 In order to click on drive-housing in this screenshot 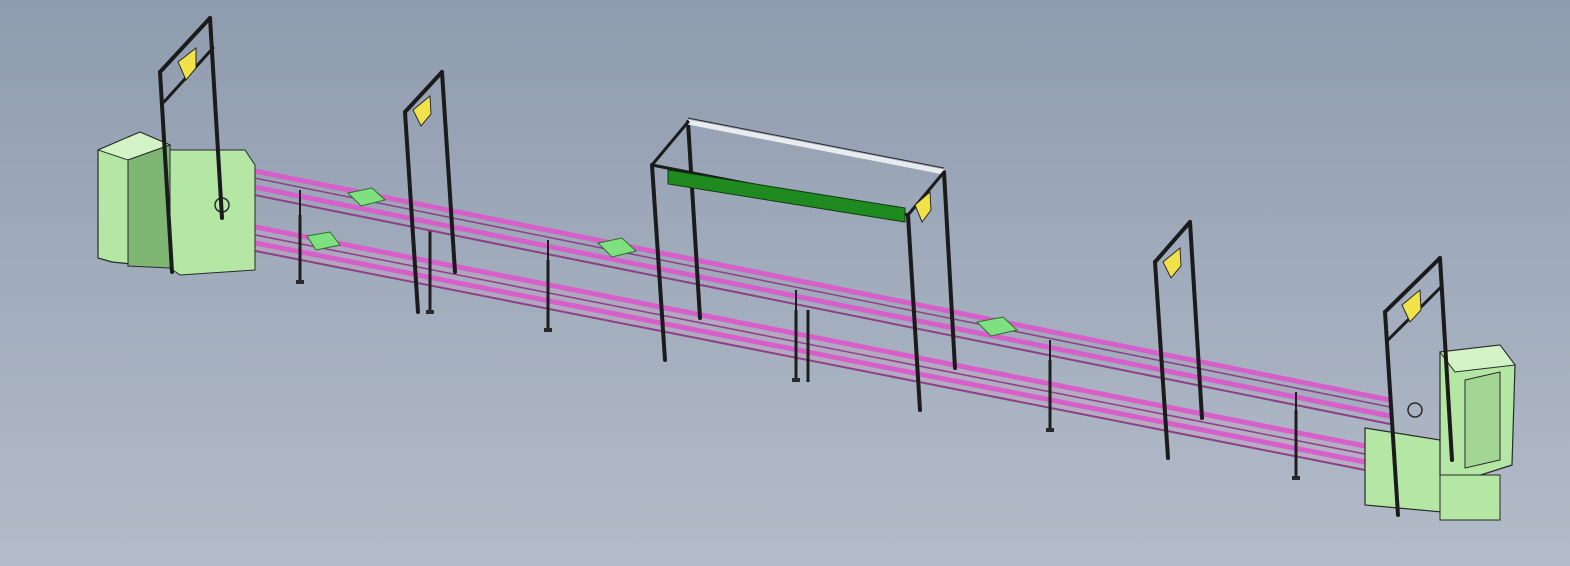, I will do `click(212, 212)`.